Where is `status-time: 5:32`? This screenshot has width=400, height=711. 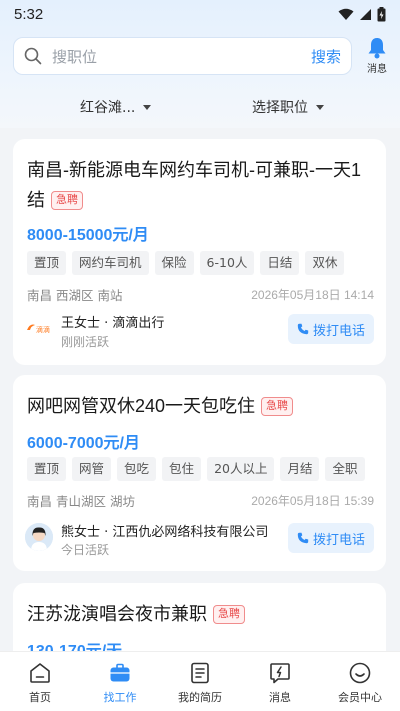 status-time: 5:32 is located at coordinates (29, 14).